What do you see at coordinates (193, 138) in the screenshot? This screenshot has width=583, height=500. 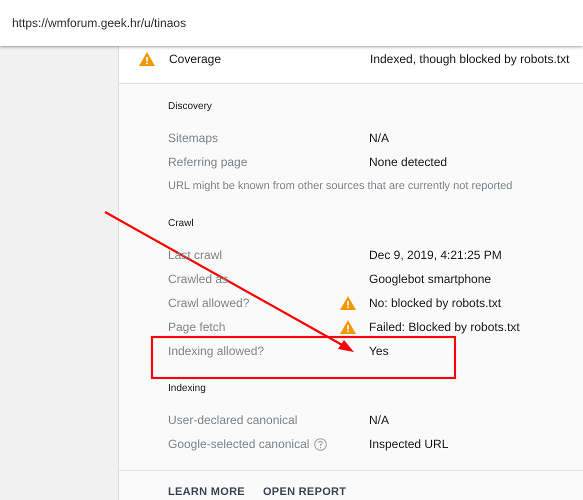 I see `field-label: Sitemaps` at bounding box center [193, 138].